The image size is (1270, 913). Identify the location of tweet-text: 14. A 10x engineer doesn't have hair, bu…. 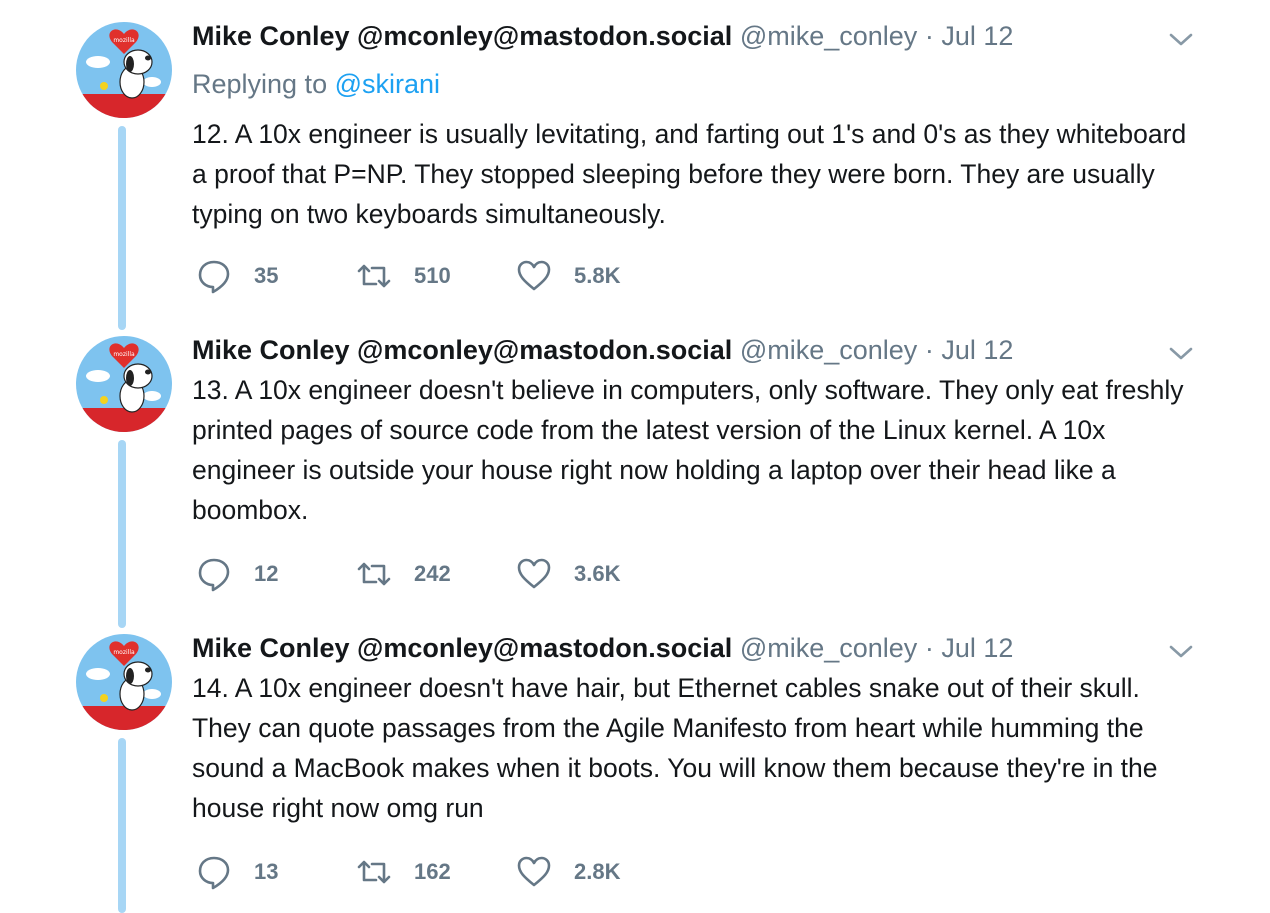
(675, 748).